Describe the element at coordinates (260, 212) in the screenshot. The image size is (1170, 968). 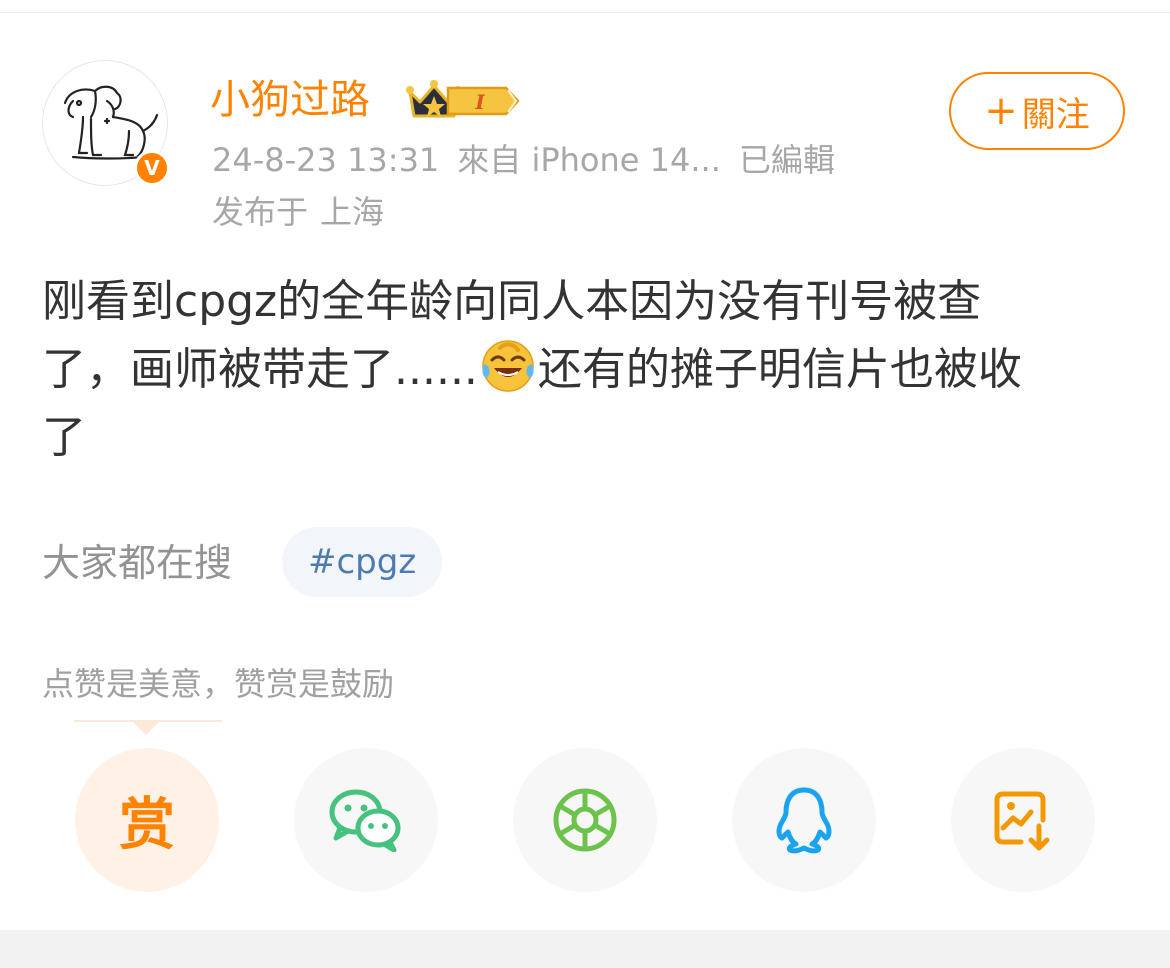
I see `location-prefix: 发布于` at that location.